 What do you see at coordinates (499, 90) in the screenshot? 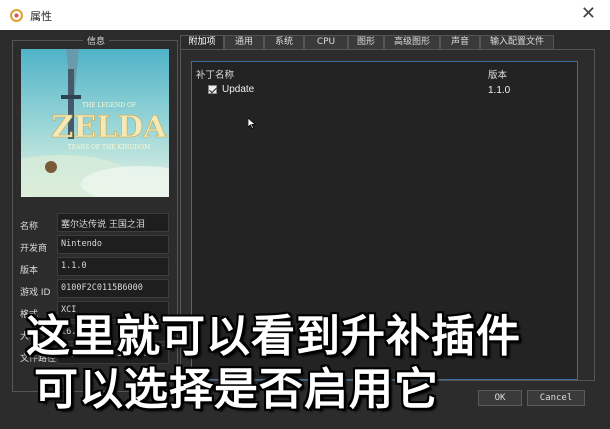
I see `patch-version: 1.1.0` at bounding box center [499, 90].